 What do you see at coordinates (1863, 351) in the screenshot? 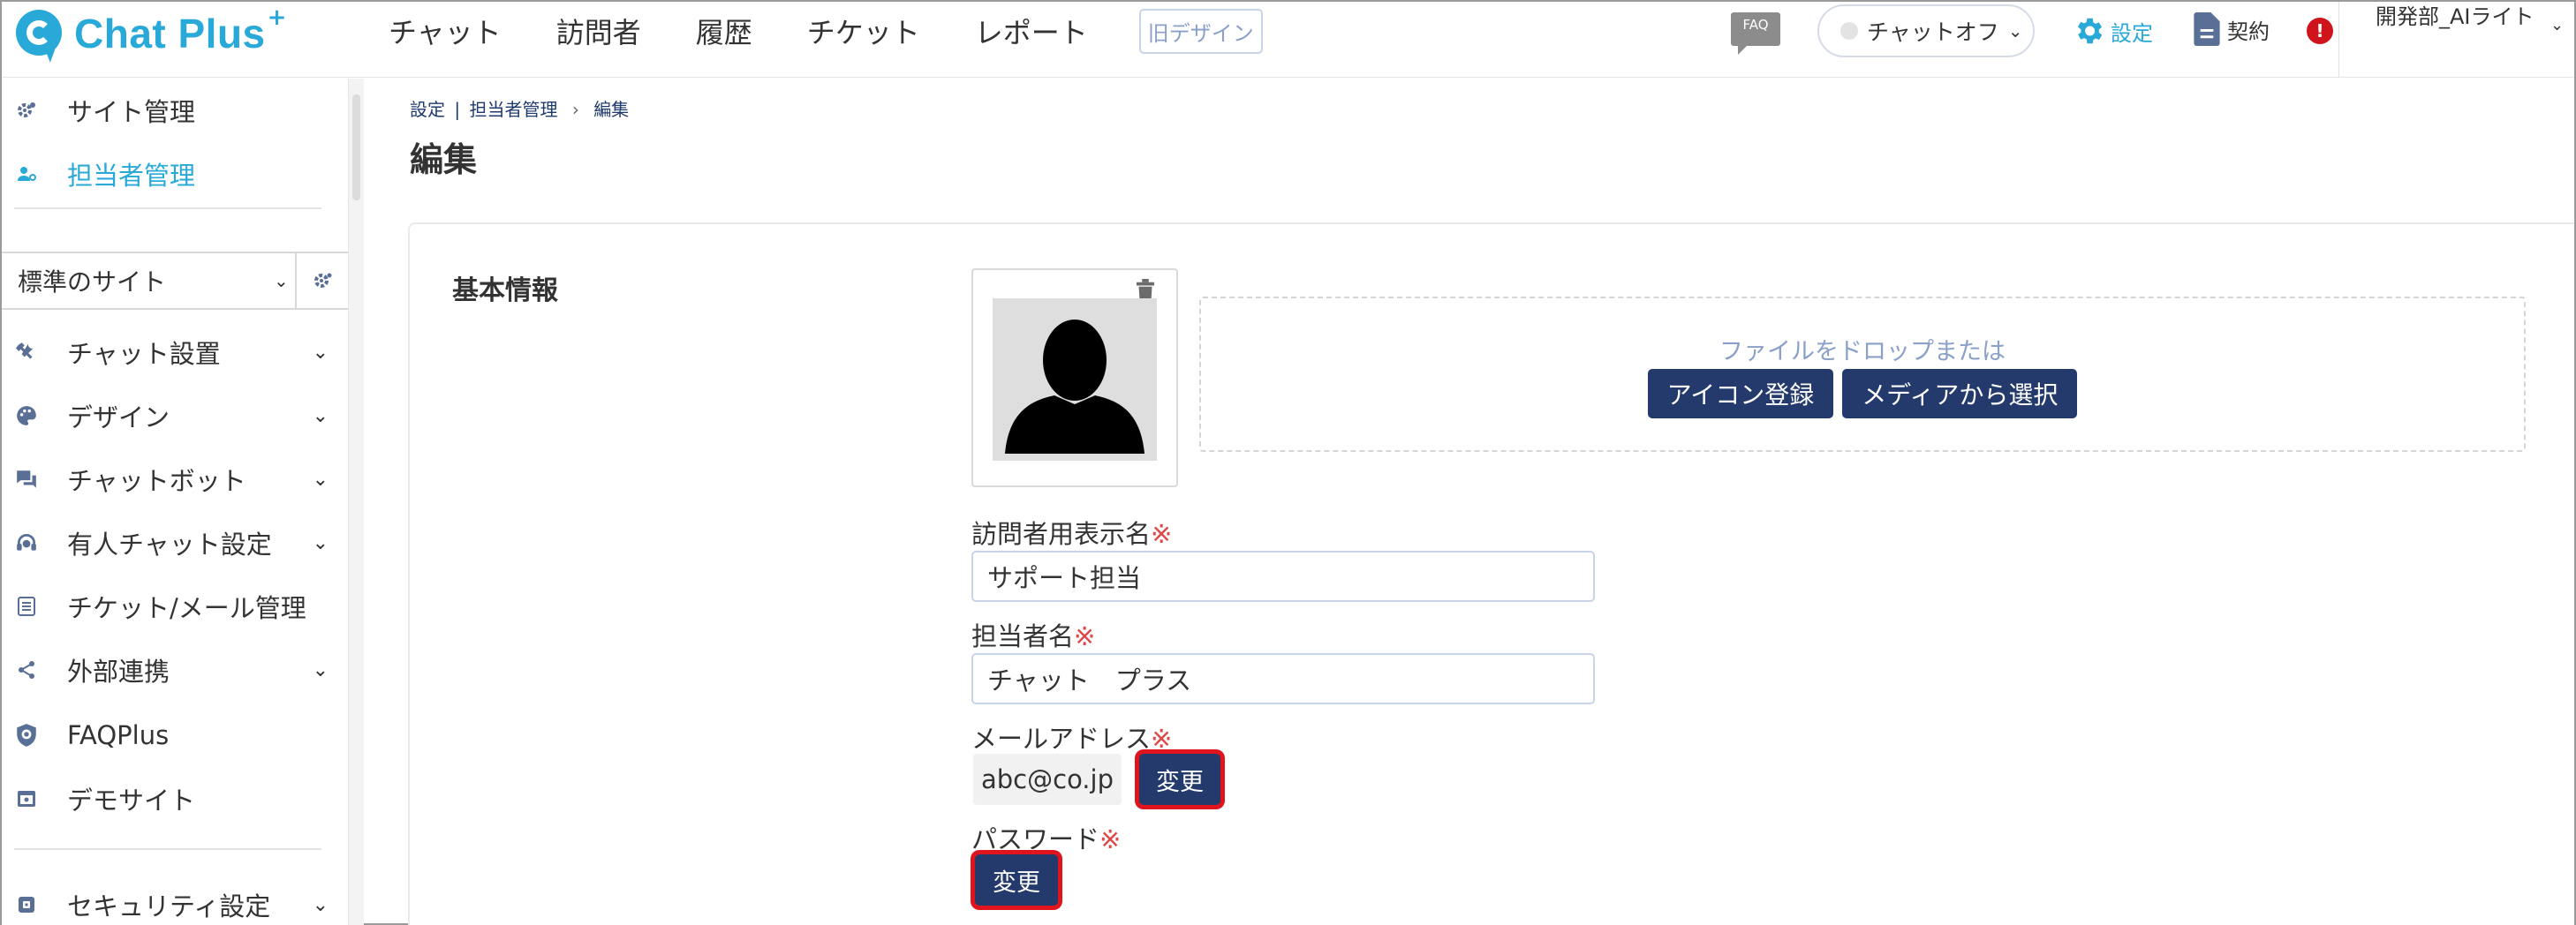
I see `dropzone-text: ファイルをドロップまたは` at bounding box center [1863, 351].